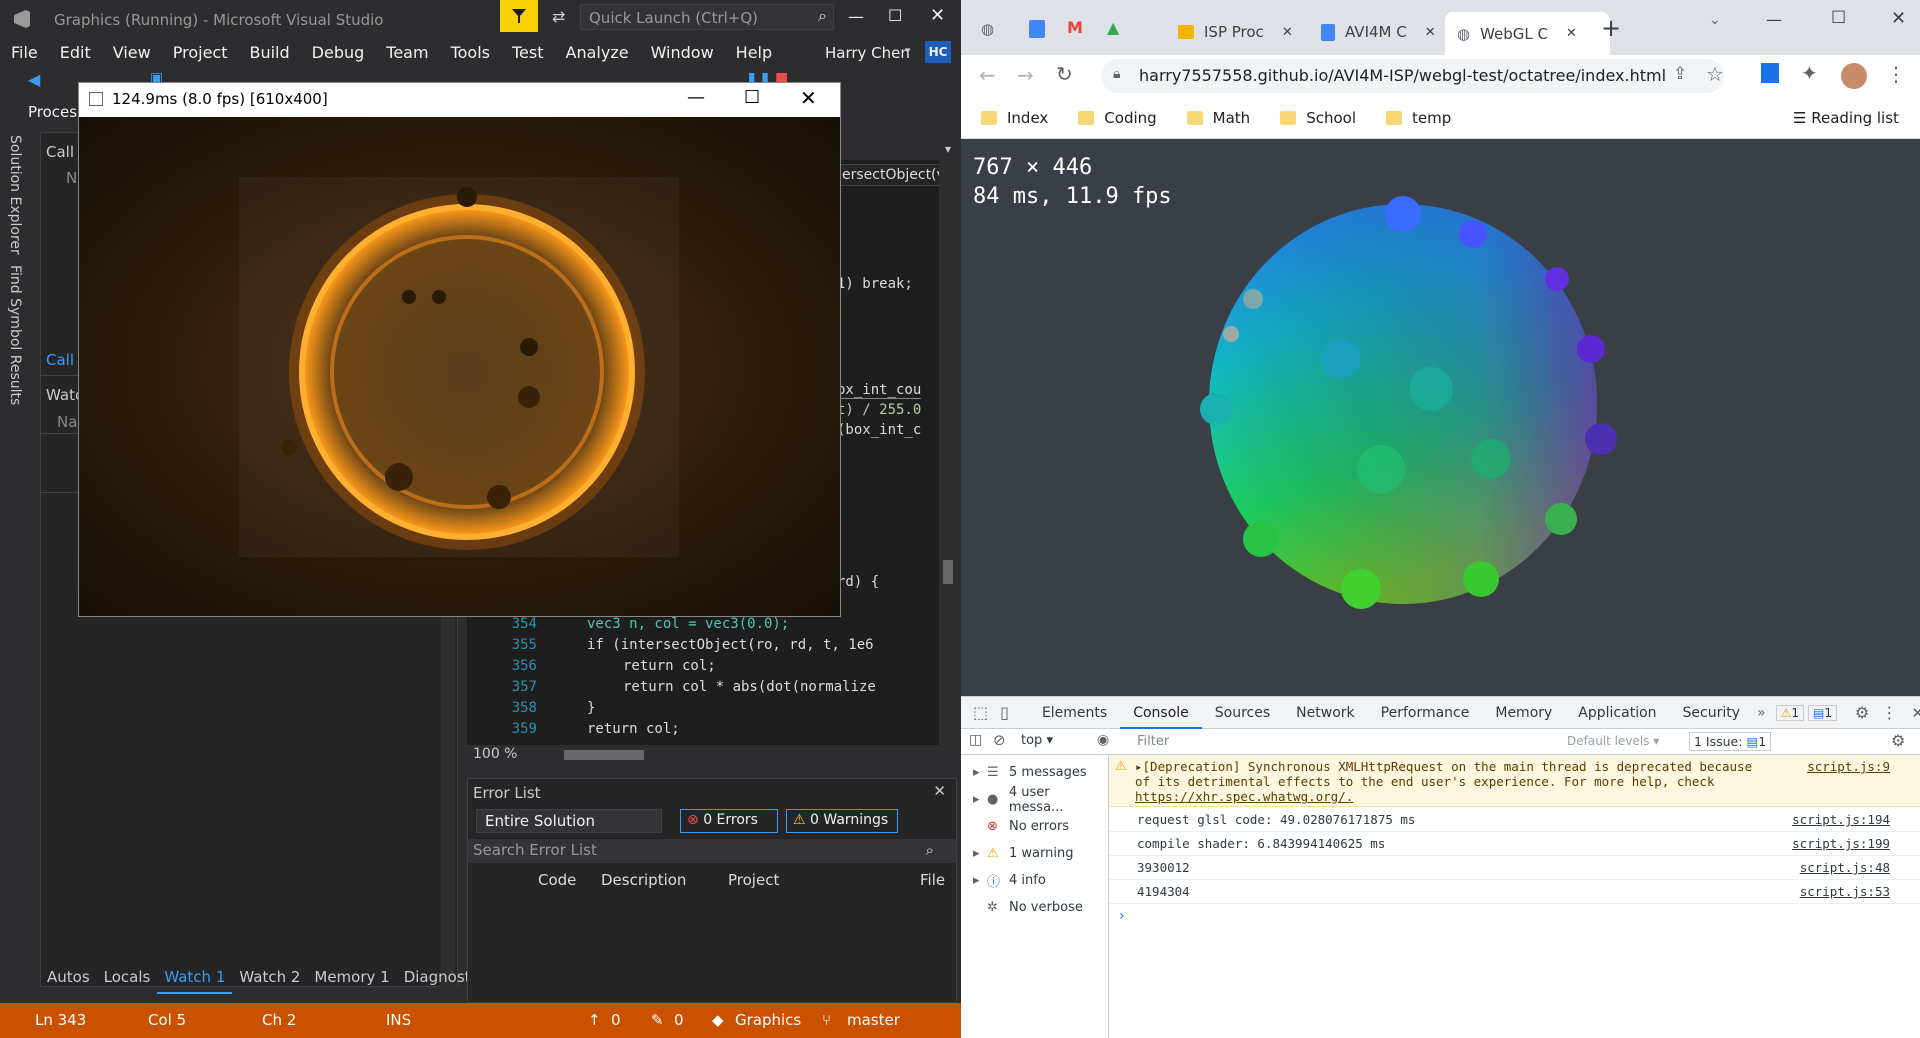 This screenshot has height=1038, width=1920. What do you see at coordinates (1790, 712) in the screenshot?
I see `warnings-counter: ⚠1` at bounding box center [1790, 712].